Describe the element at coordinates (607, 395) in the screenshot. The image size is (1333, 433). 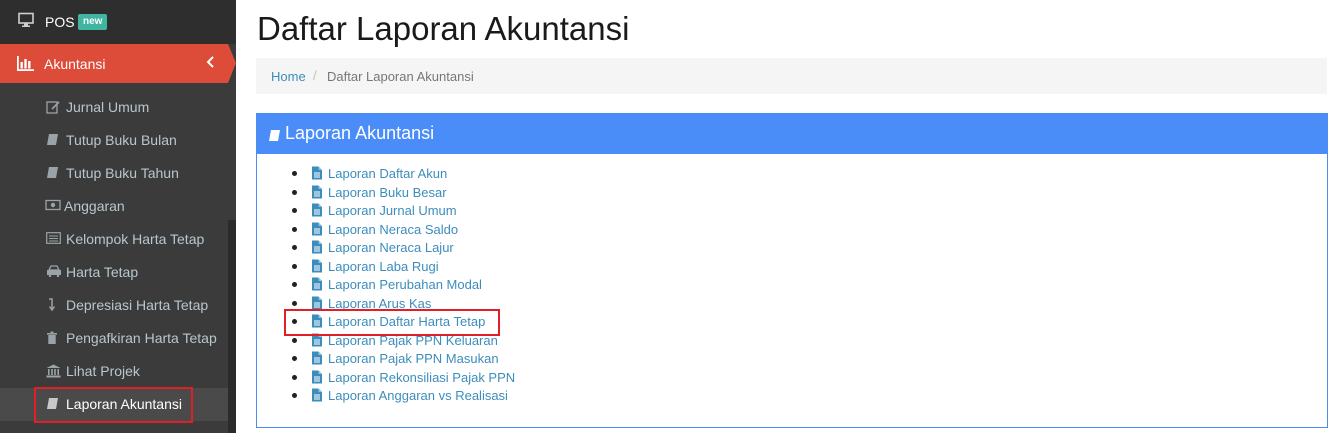
I see `report-list-item: Laporan Anggaran vs Realisasi` at that location.